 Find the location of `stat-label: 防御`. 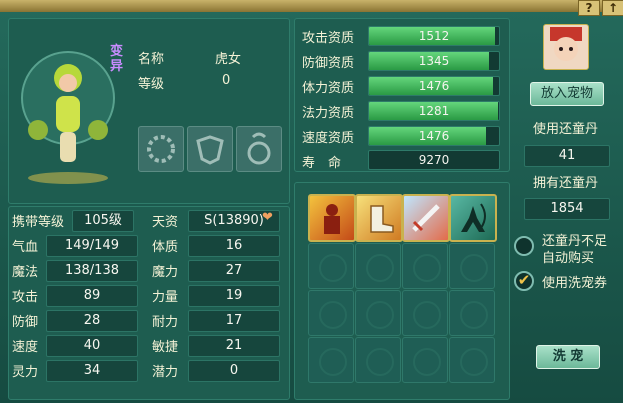

stat-label: 防御 is located at coordinates (25, 322).